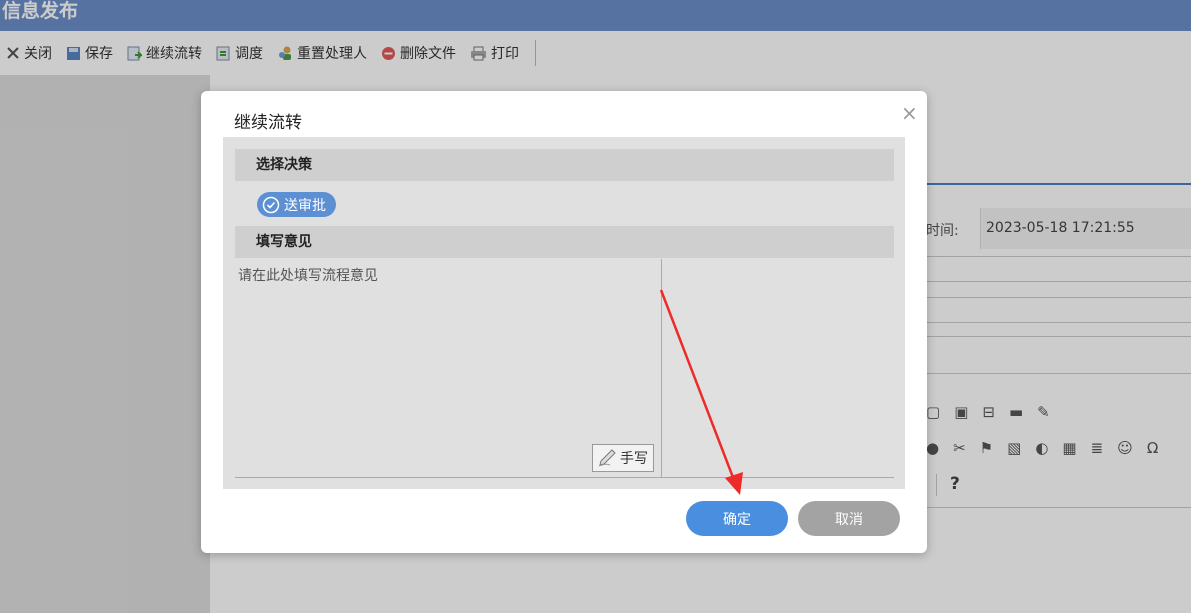 The height and width of the screenshot is (613, 1191). Describe the element at coordinates (308, 276) in the screenshot. I see `opinion-placeholder: 请在此处填写流程意见` at that location.